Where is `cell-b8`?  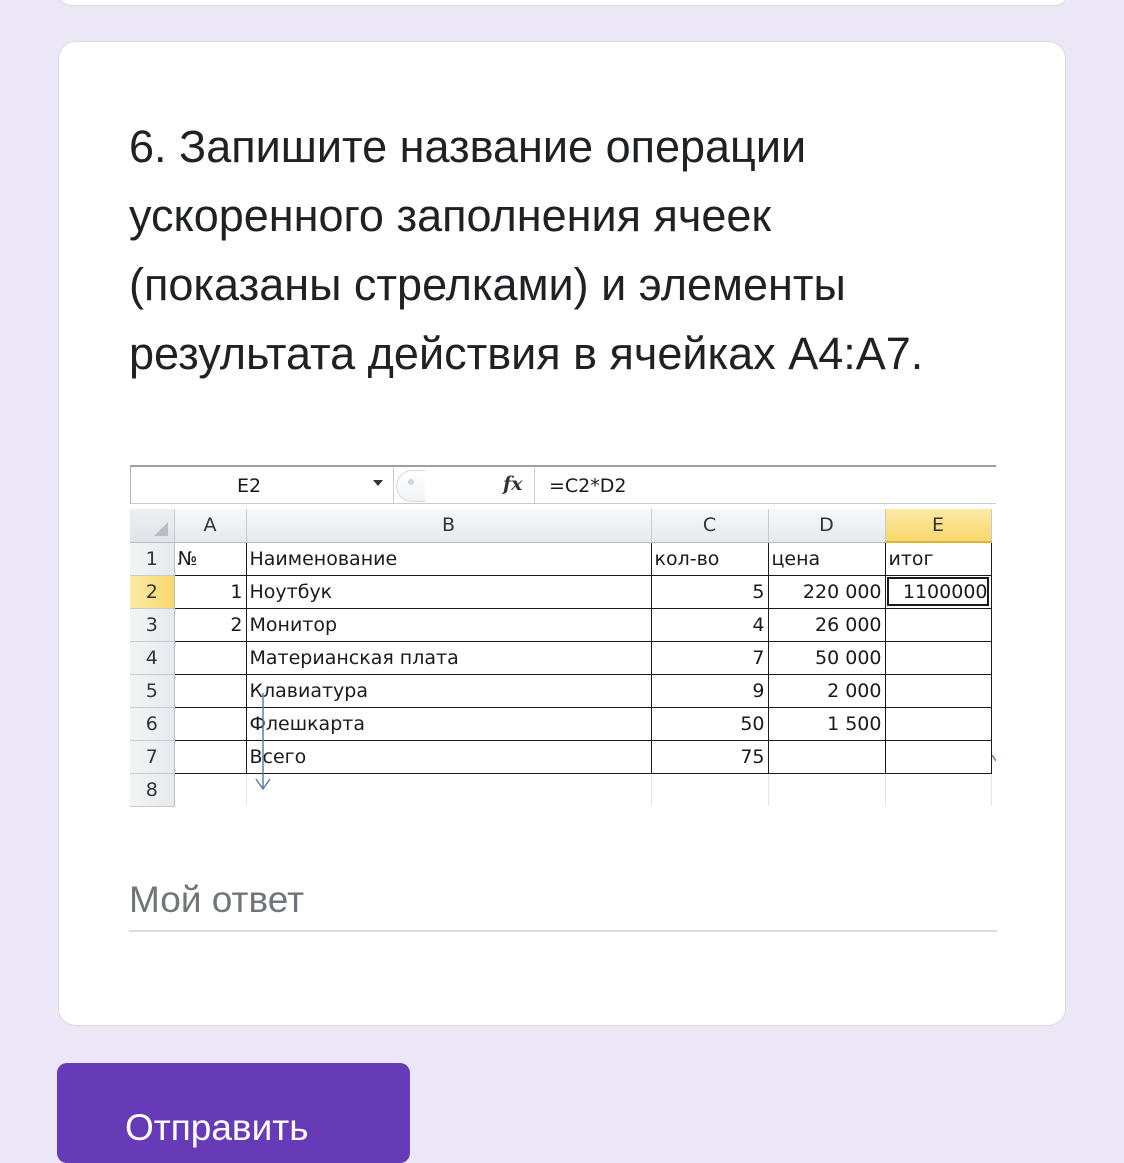 cell-b8 is located at coordinates (449, 789).